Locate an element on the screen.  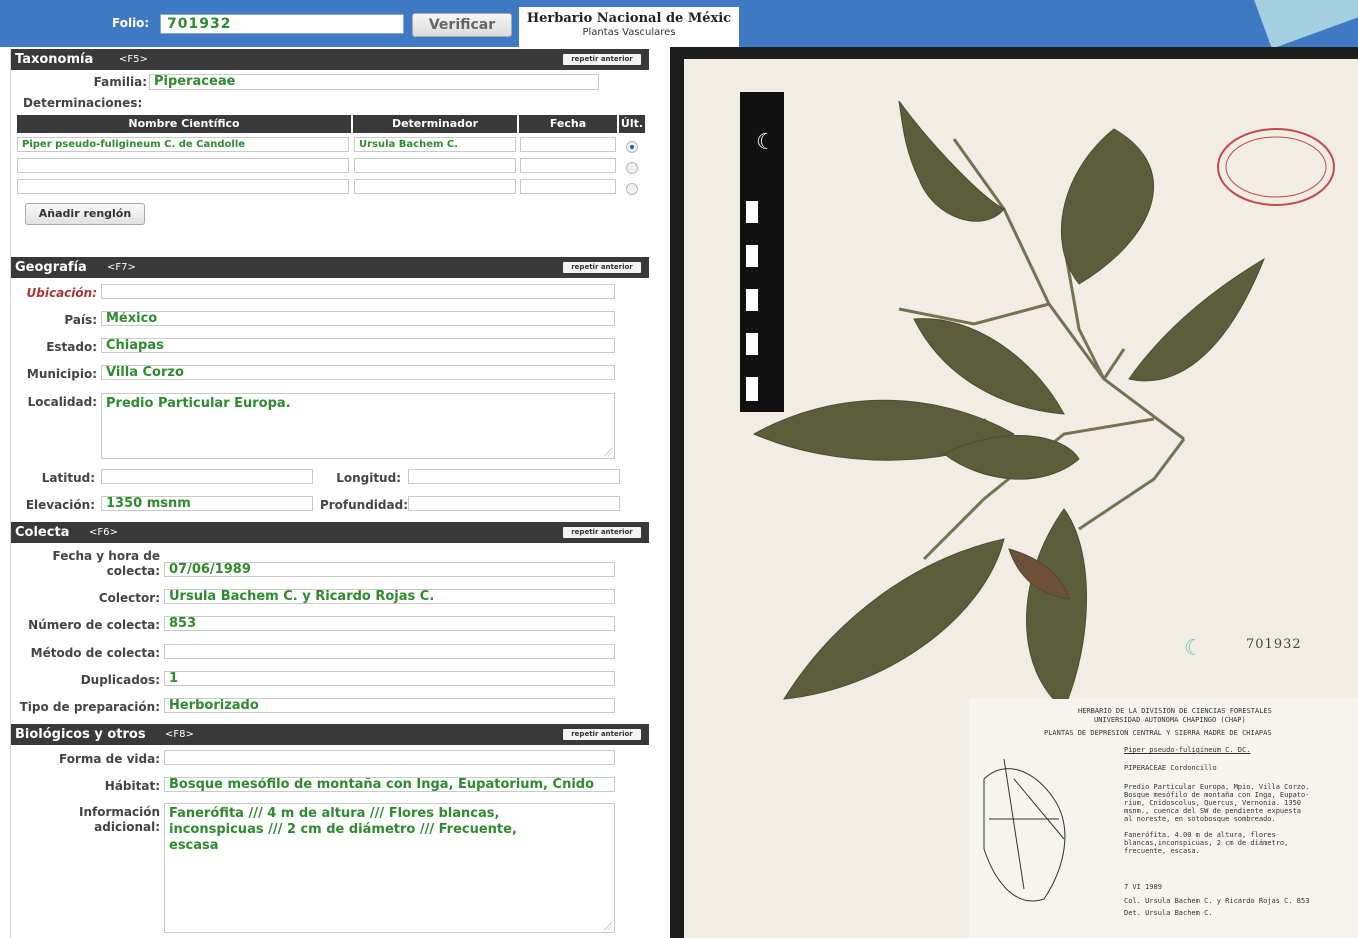
label-line: Fanerófita. 4.00 m de altura, flores is located at coordinates (1200, 835).